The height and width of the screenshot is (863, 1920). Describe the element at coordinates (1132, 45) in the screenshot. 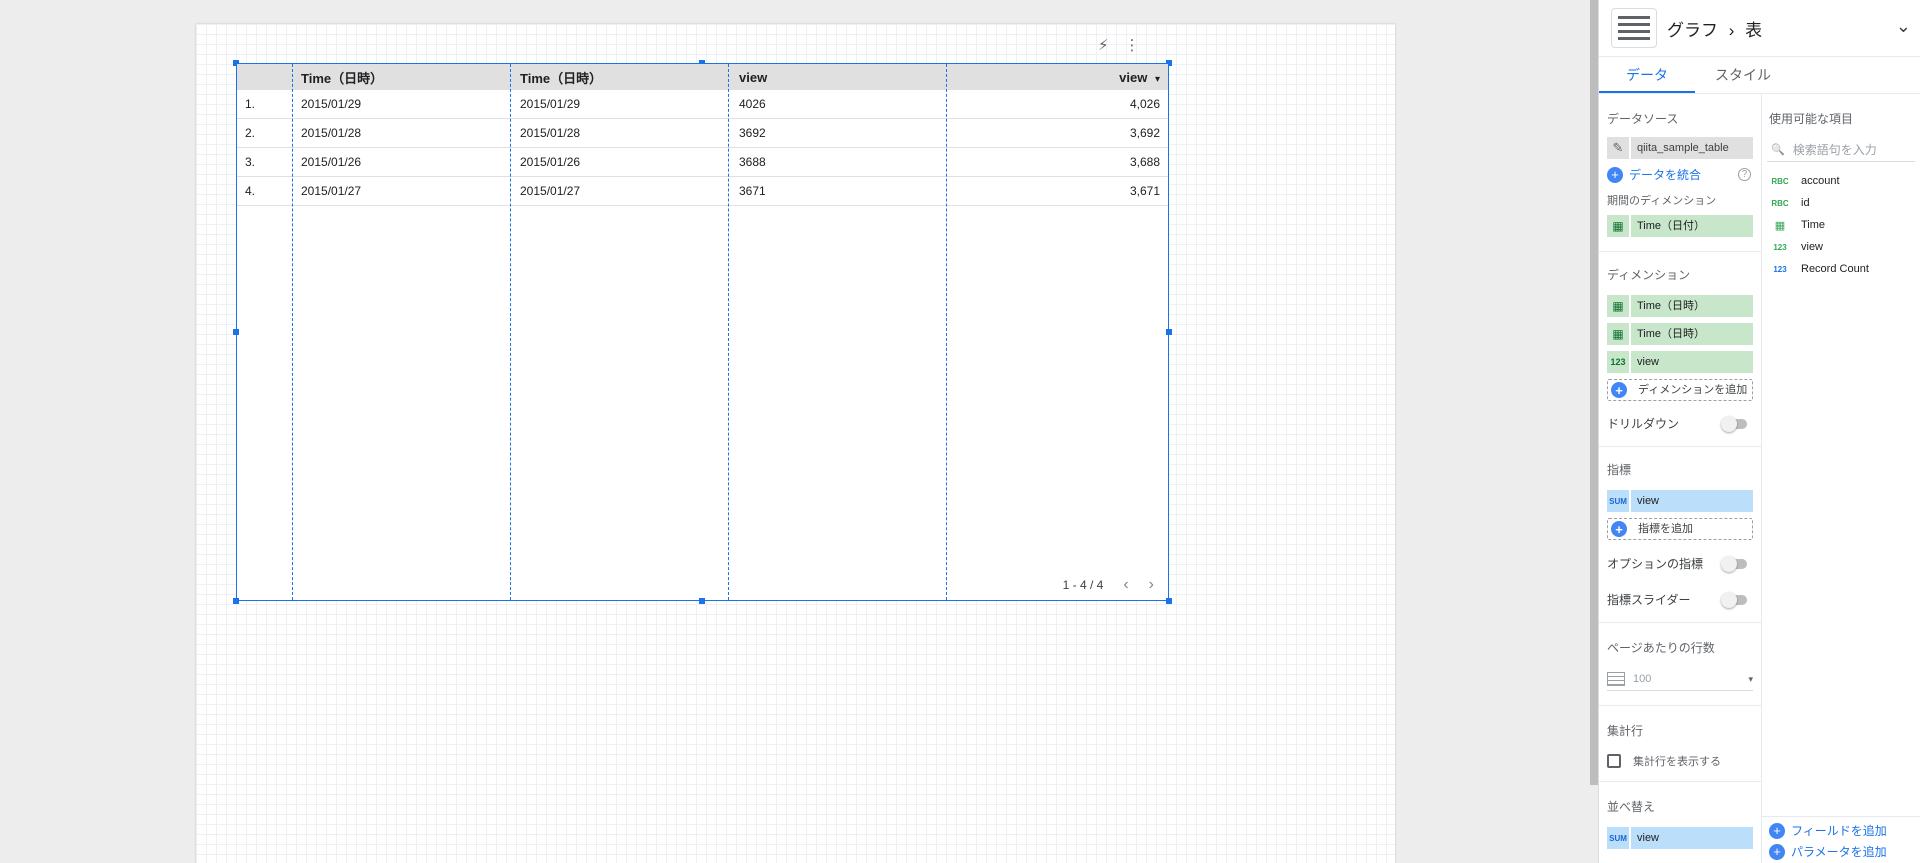

I see `more-options-icon: ⋮` at that location.